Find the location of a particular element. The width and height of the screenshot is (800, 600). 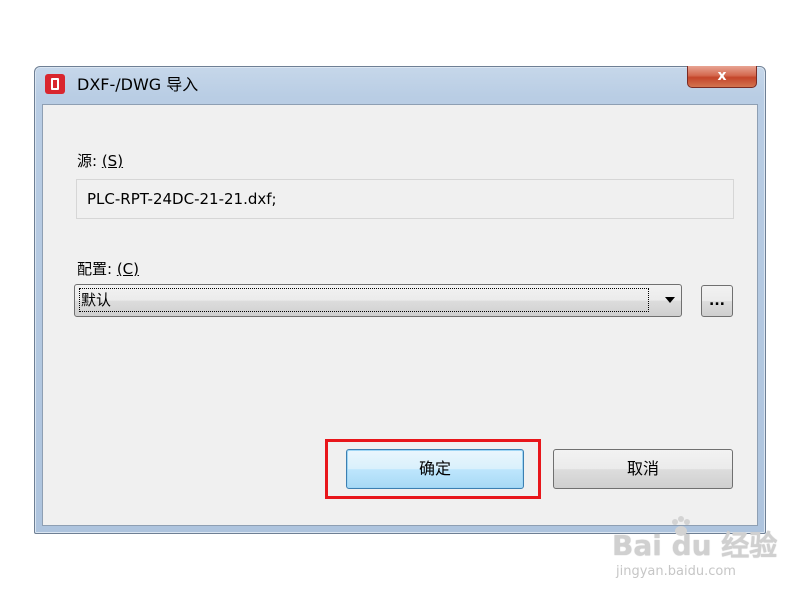

close-button: x is located at coordinates (722, 77).